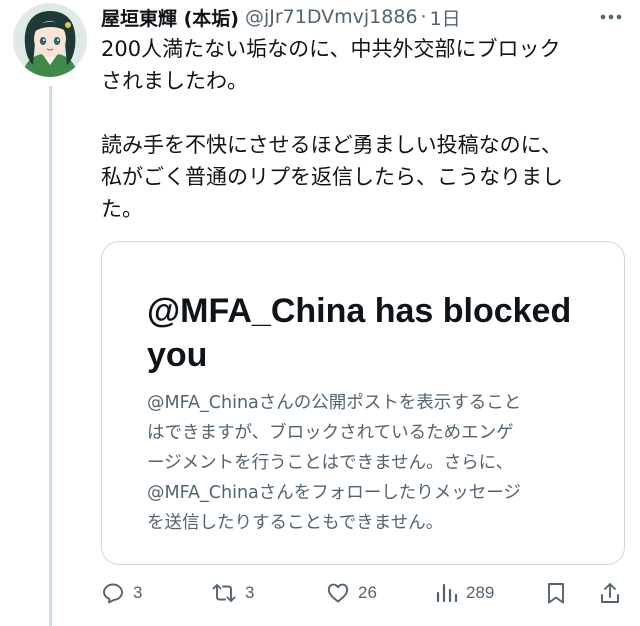 The width and height of the screenshot is (640, 626). Describe the element at coordinates (447, 593) in the screenshot. I see `views-icon` at that location.